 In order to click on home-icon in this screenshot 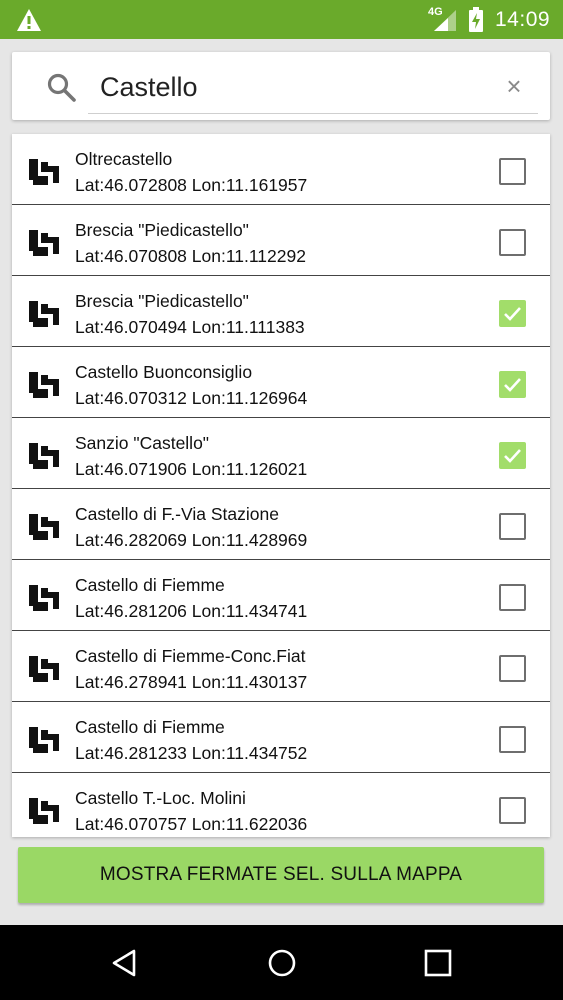, I will do `click(282, 963)`.